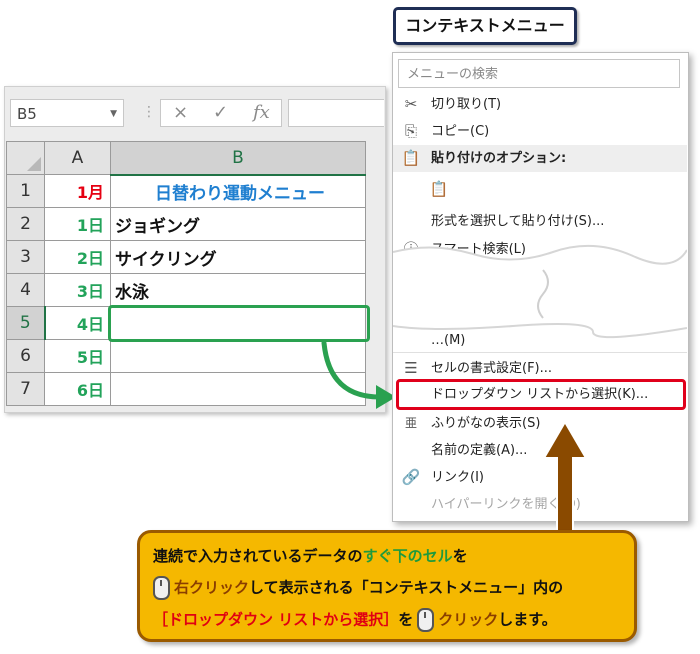 This screenshot has width=700, height=654. Describe the element at coordinates (541, 394) in the screenshot. I see `dropdown-item-highlight` at that location.